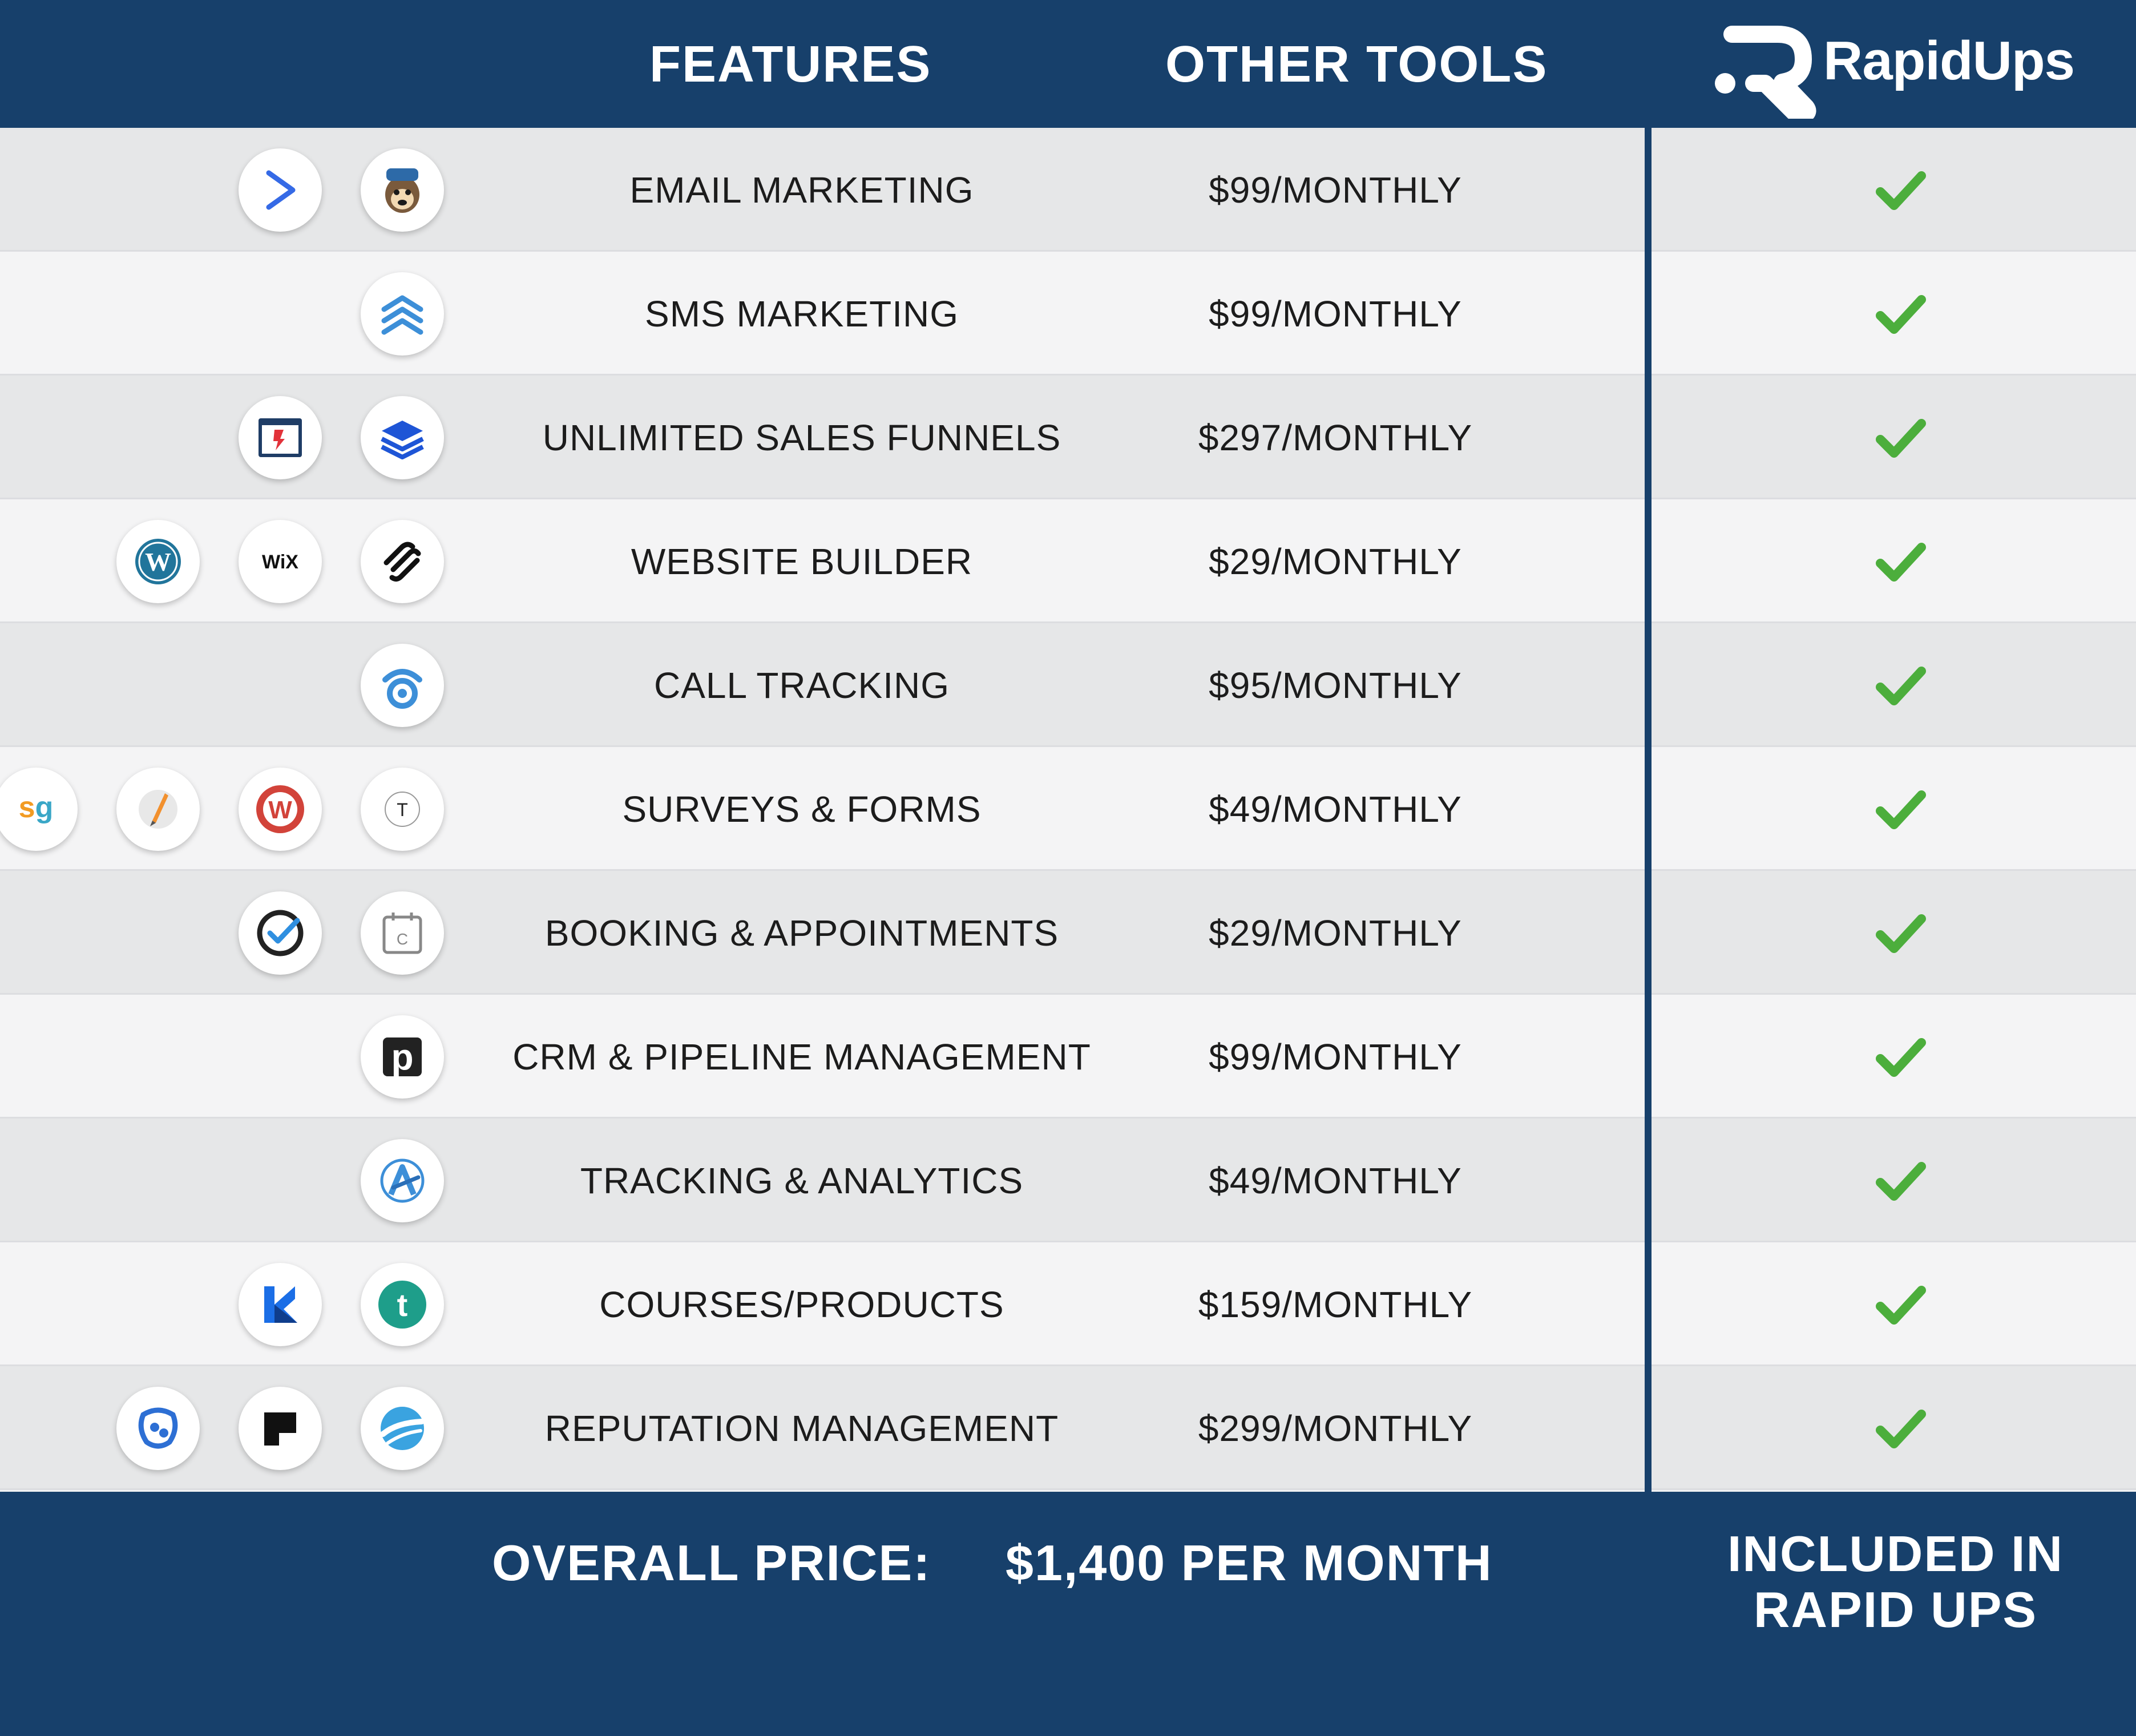 The image size is (2136, 1736). Describe the element at coordinates (280, 933) in the screenshot. I see `check-circle-icon` at that location.